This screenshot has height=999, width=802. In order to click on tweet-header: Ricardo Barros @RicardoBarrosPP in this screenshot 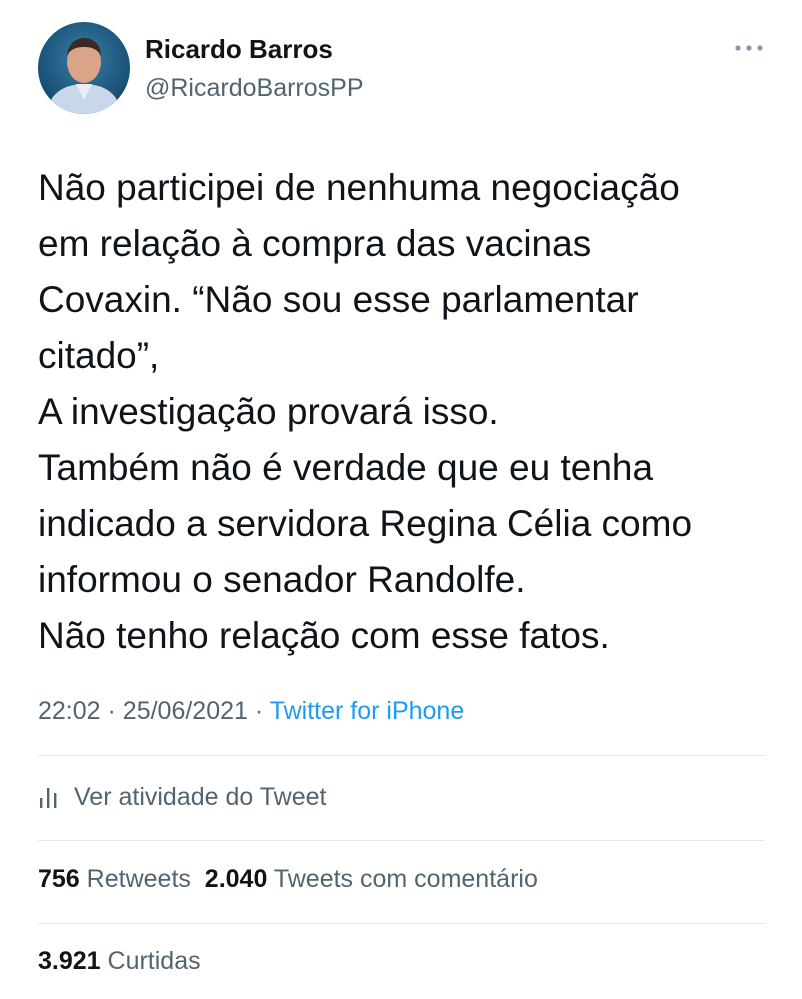, I will do `click(403, 69)`.